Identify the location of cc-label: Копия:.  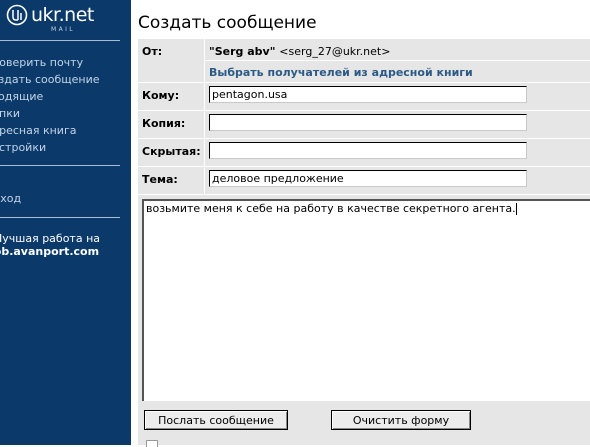
(164, 123).